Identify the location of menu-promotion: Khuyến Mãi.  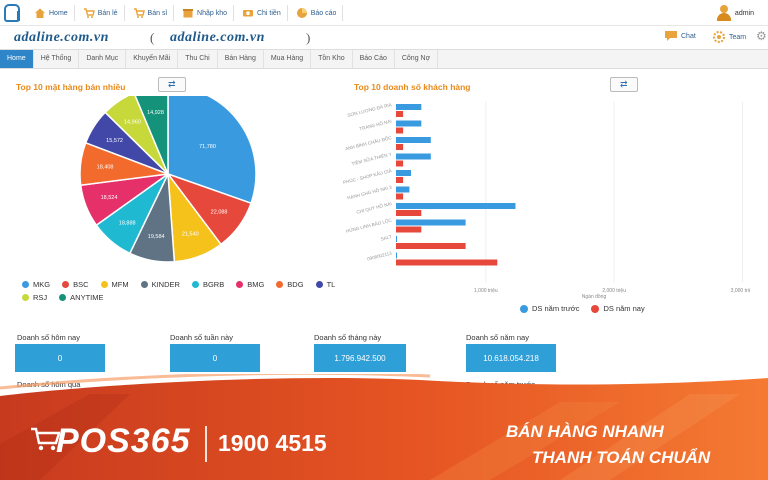
(152, 59).